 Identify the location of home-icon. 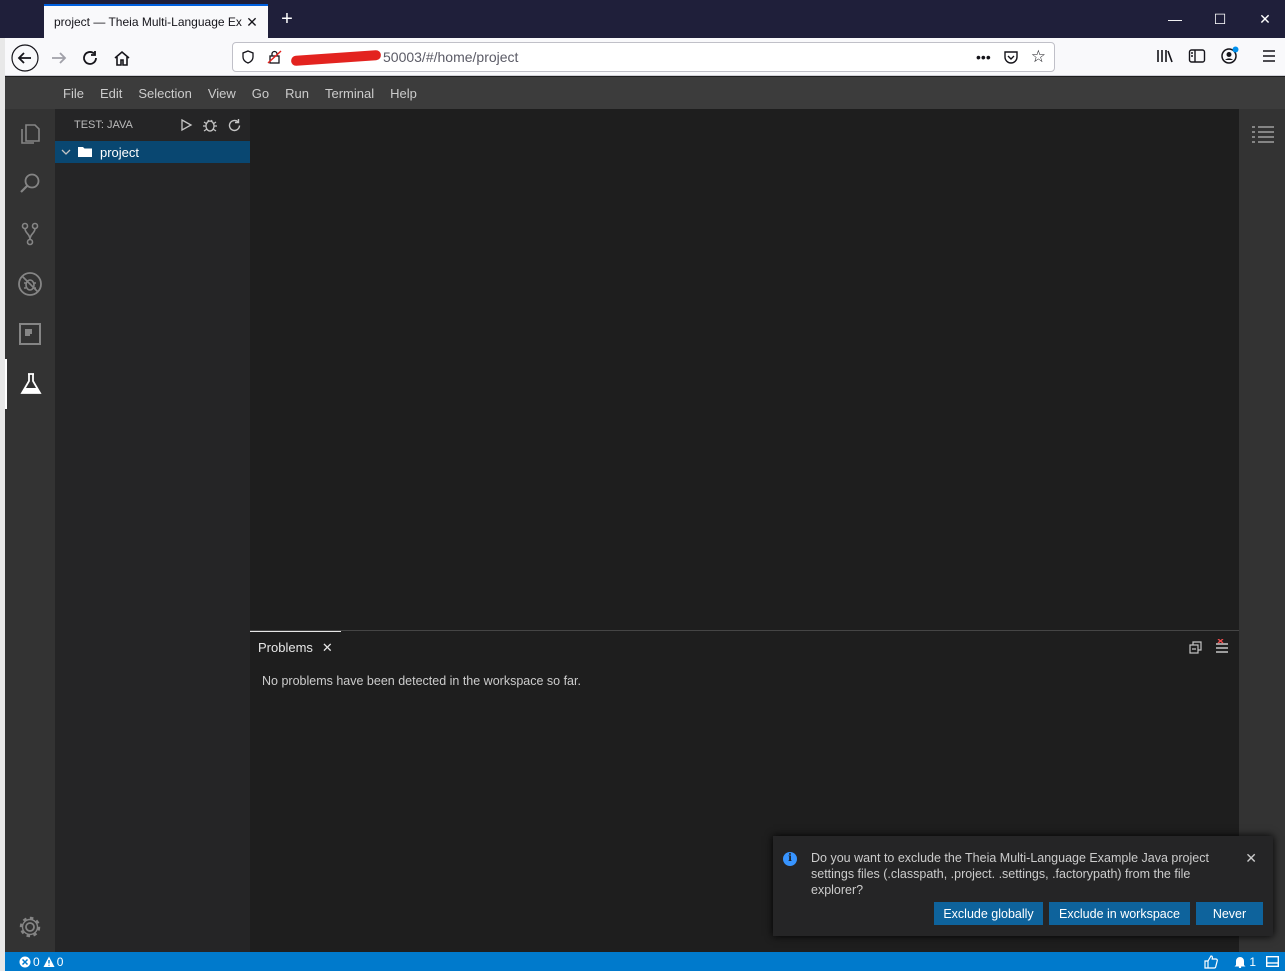
(122, 58).